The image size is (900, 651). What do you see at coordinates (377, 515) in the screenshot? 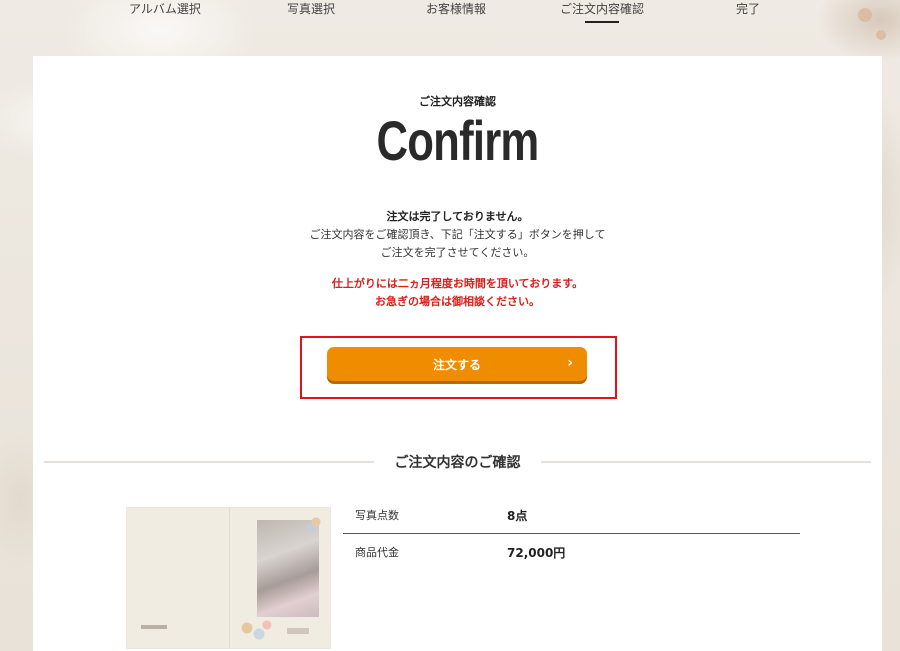
I see `detail-key: 写真点数` at bounding box center [377, 515].